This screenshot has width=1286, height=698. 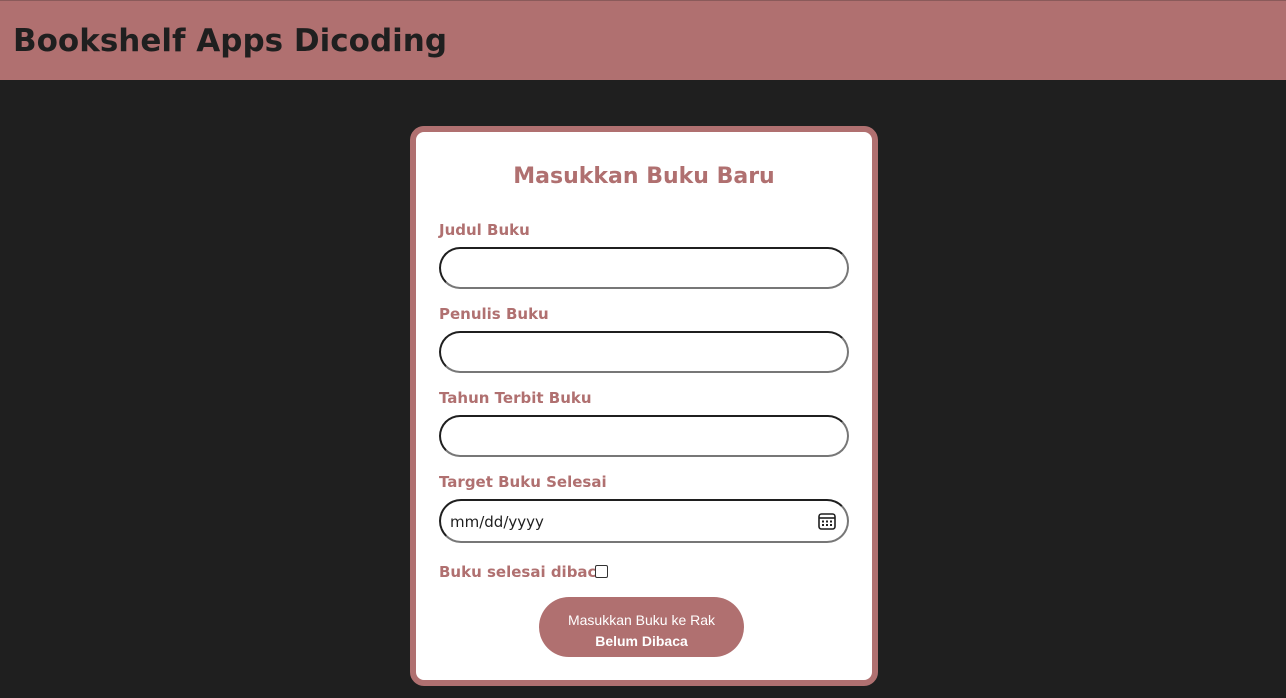 I want to click on book-title-input, so click(x=644, y=268).